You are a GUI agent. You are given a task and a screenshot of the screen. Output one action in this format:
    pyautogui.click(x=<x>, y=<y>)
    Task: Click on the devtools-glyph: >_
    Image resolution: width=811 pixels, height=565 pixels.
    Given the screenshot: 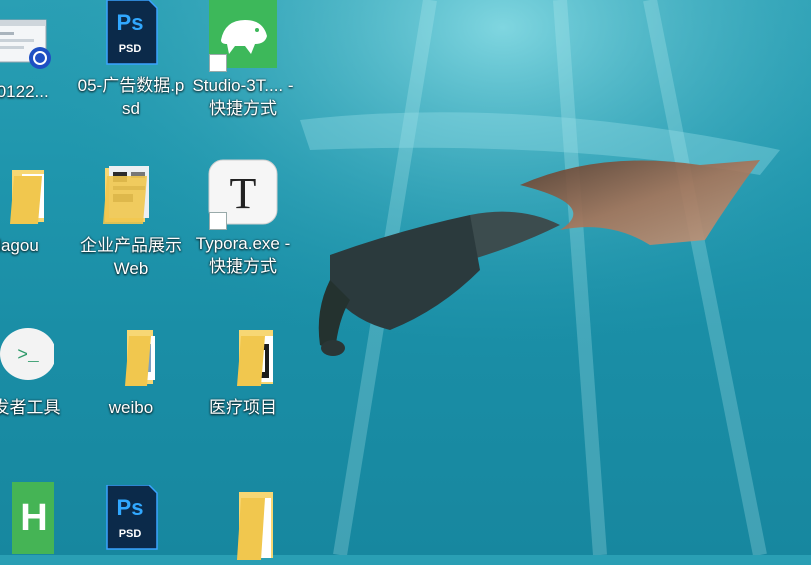 What is the action you would take?
    pyautogui.click(x=28, y=356)
    